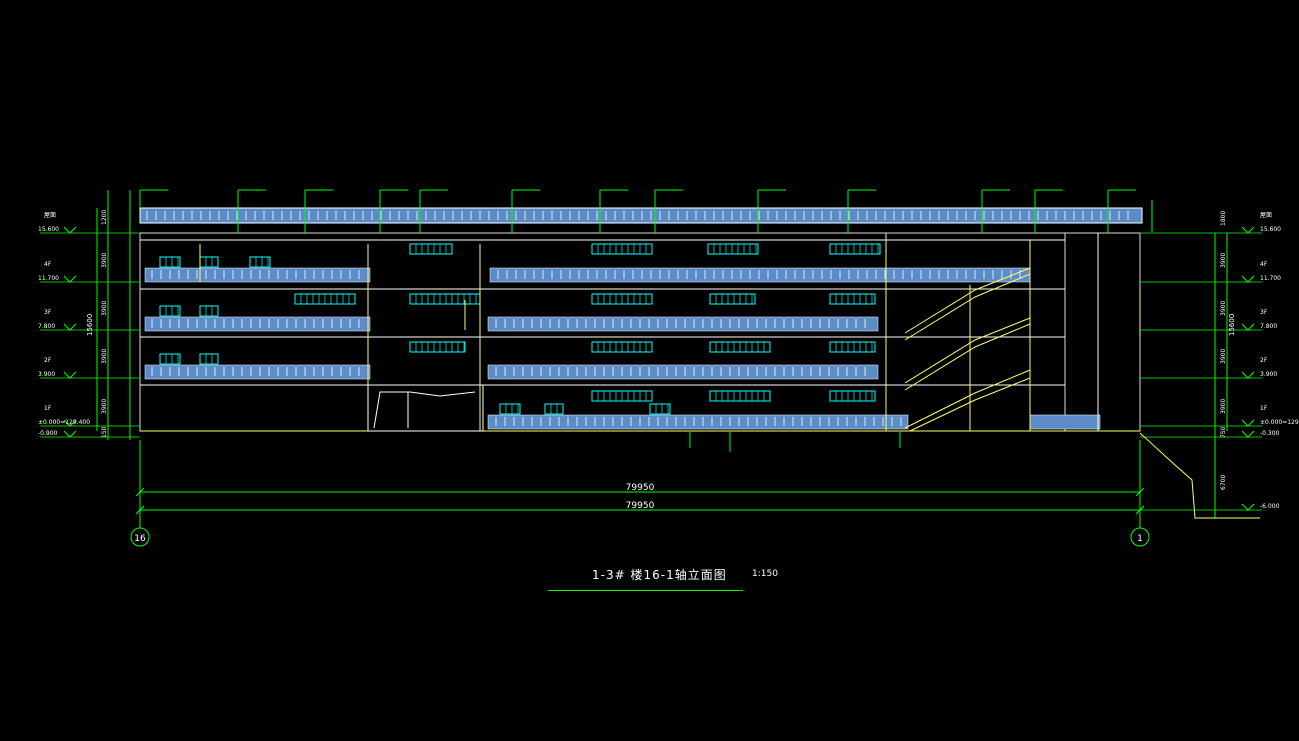 Image resolution: width=1299 pixels, height=741 pixels. I want to click on dim-segments-right: 1800 3900 3900 3900 3900 750 6700, so click(1223, 350).